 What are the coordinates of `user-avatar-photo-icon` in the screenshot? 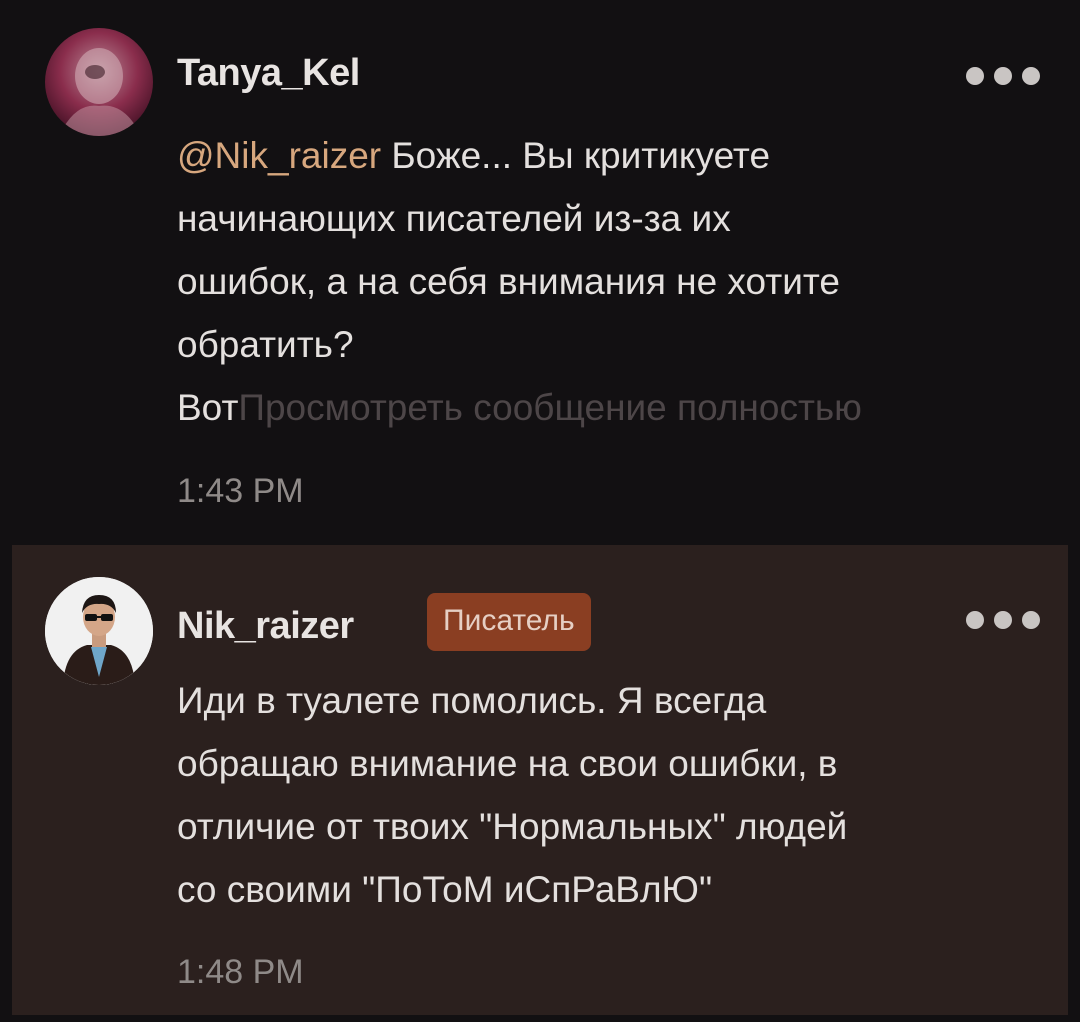 It's located at (99, 82).